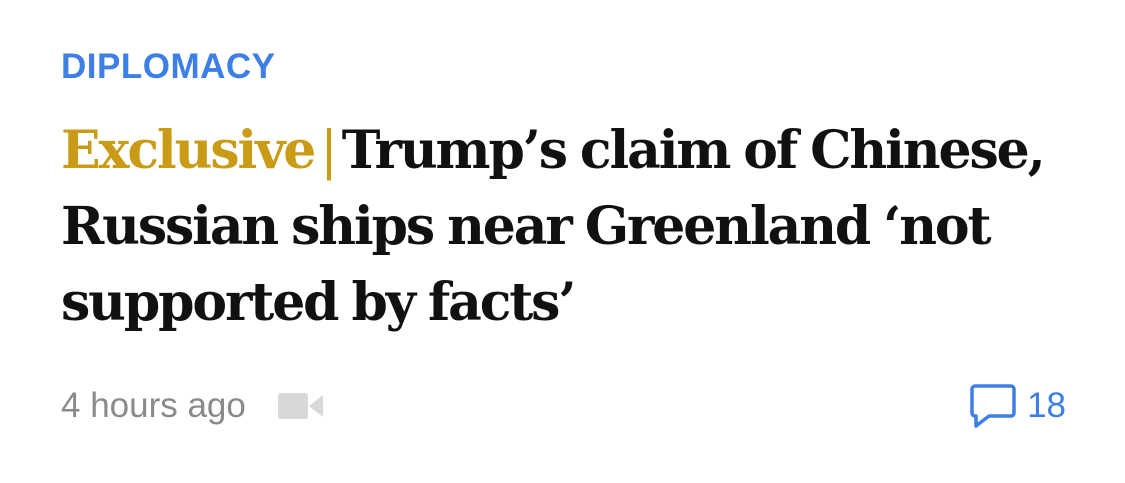  I want to click on video-camera-icon, so click(300, 406).